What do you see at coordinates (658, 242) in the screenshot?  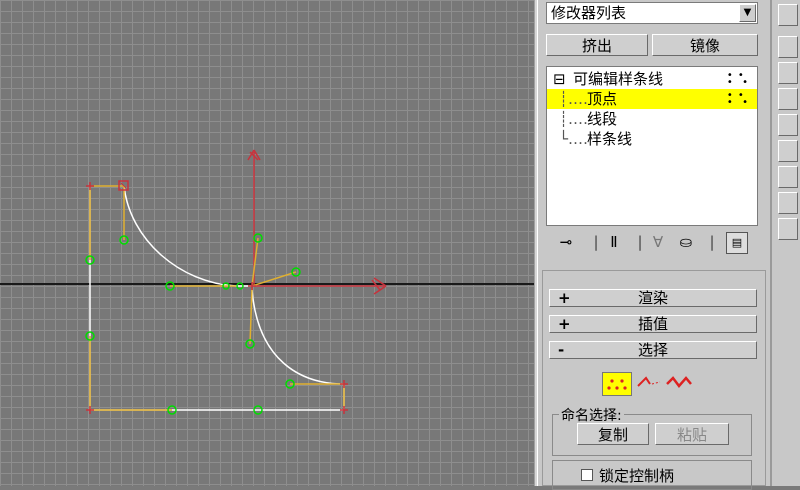 I see `make-unique-icon: ∀` at bounding box center [658, 242].